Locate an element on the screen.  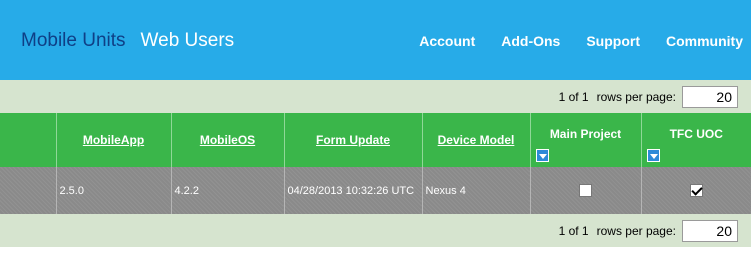
column-header-form-update: Form Update is located at coordinates (353, 140).